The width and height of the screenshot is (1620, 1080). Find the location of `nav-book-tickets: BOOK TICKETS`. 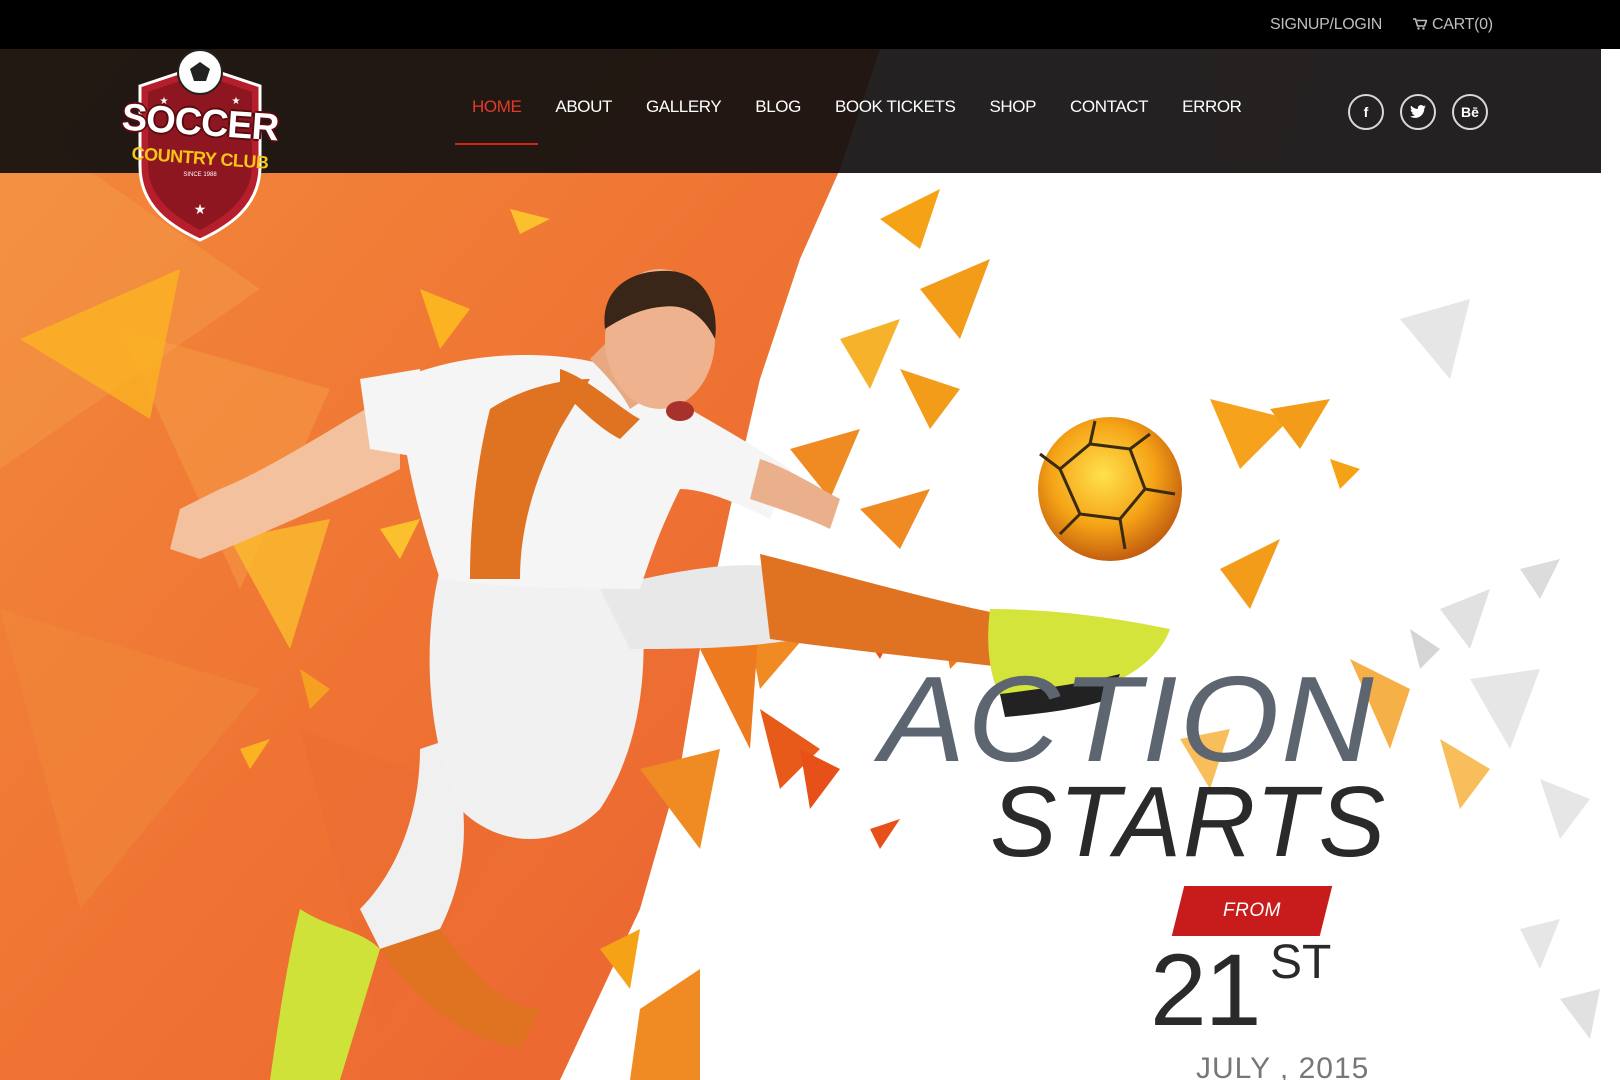

nav-book-tickets: BOOK TICKETS is located at coordinates (895, 111).